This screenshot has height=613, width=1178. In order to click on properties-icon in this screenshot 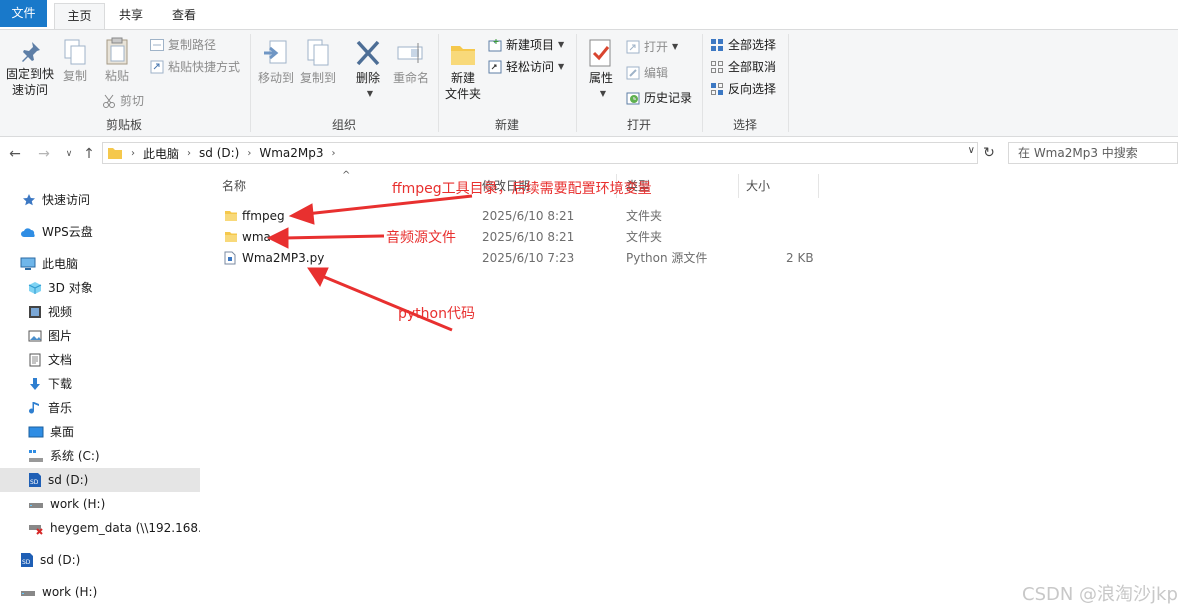, I will do `click(600, 53)`.